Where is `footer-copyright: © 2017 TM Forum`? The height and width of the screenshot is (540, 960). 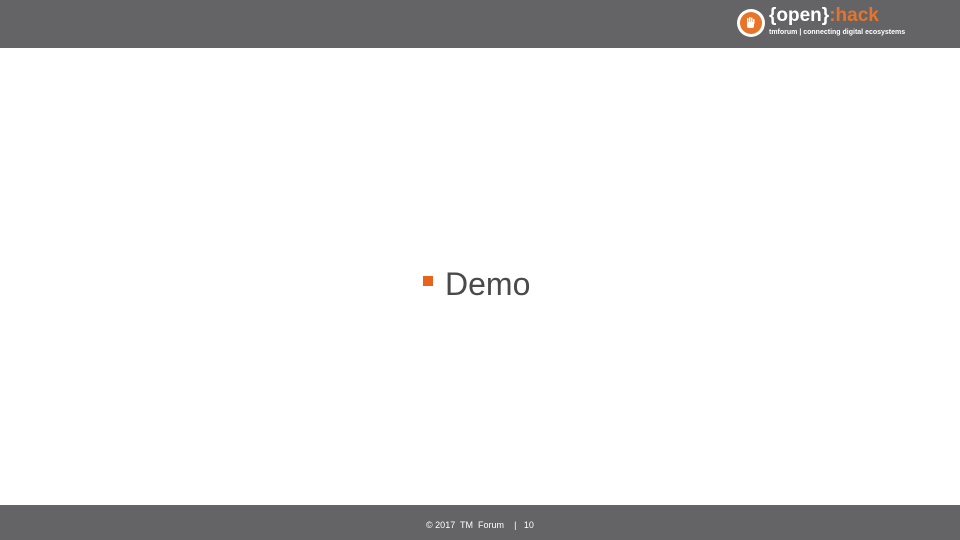
footer-copyright: © 2017 TM Forum is located at coordinates (465, 525).